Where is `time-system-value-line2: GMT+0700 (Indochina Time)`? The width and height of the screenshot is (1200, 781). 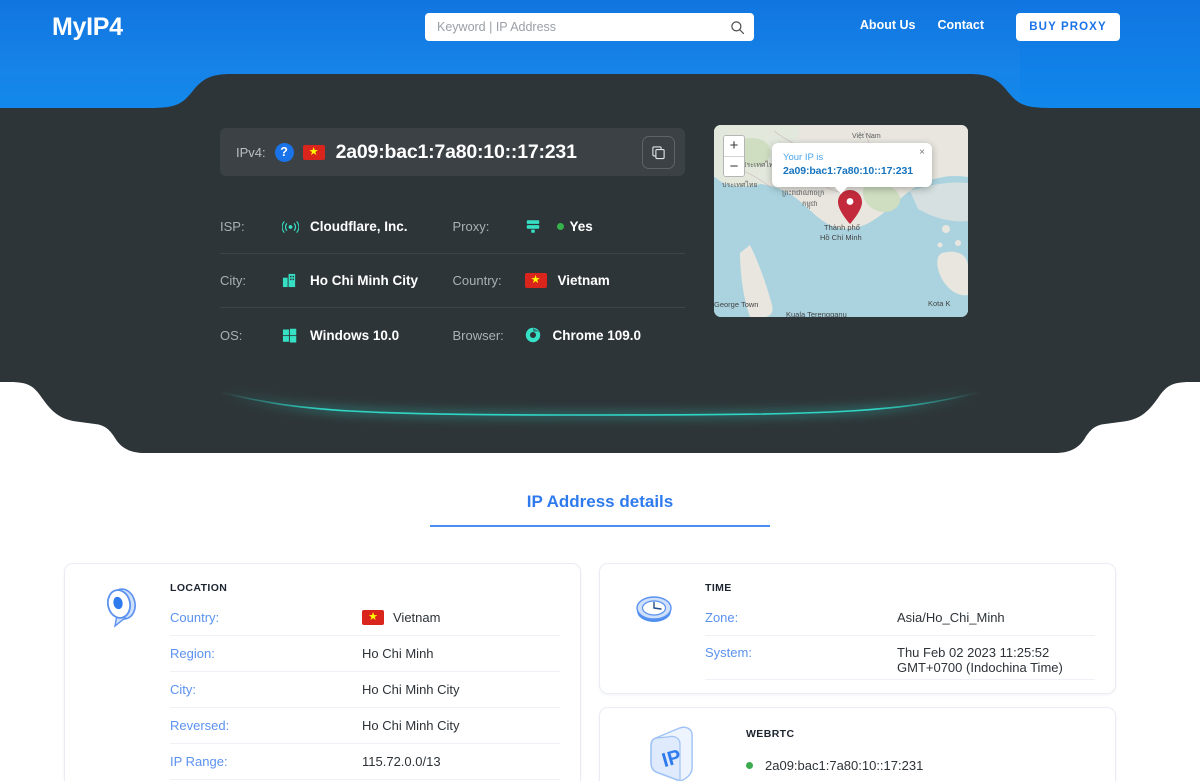 time-system-value-line2: GMT+0700 (Indochina Time) is located at coordinates (980, 667).